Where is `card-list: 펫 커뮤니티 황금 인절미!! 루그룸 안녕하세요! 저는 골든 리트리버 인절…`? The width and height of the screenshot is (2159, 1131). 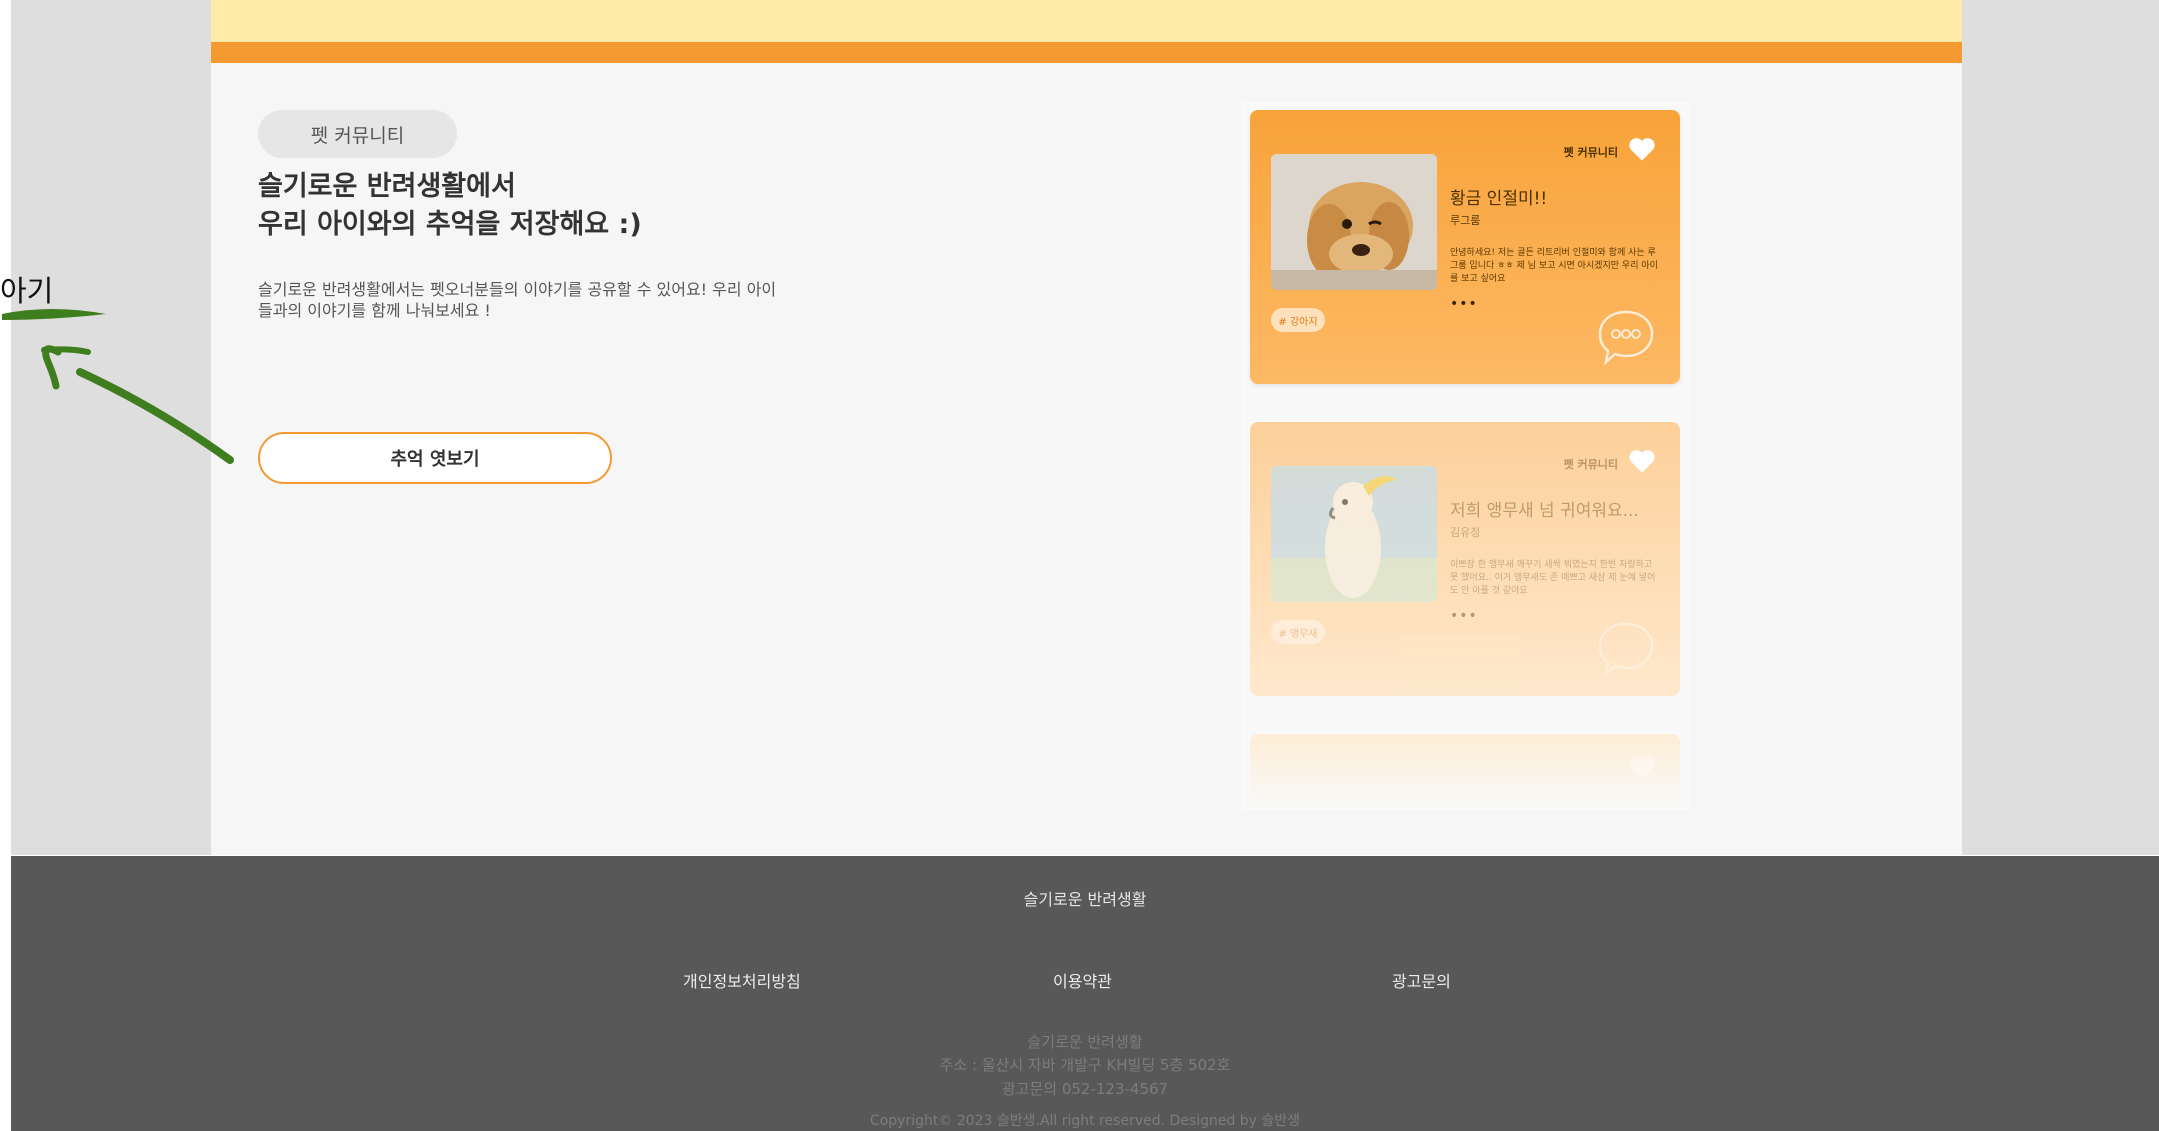 card-list: 펫 커뮤니티 황금 인절미!! 루그룸 안녕하세요! 저는 골든 리트리버 인절… is located at coordinates (1466, 456).